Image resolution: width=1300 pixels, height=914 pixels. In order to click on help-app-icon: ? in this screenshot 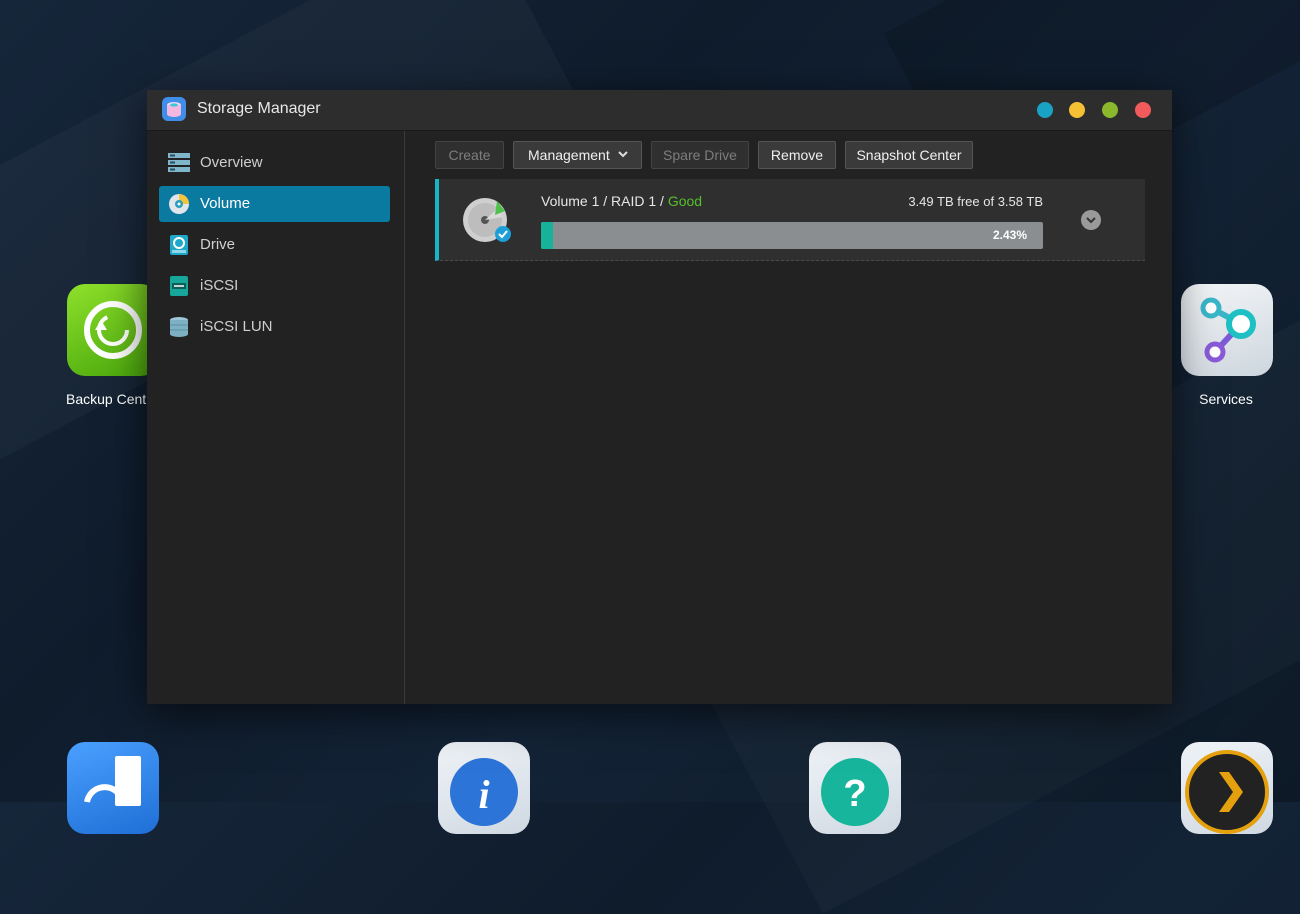, I will do `click(855, 788)`.